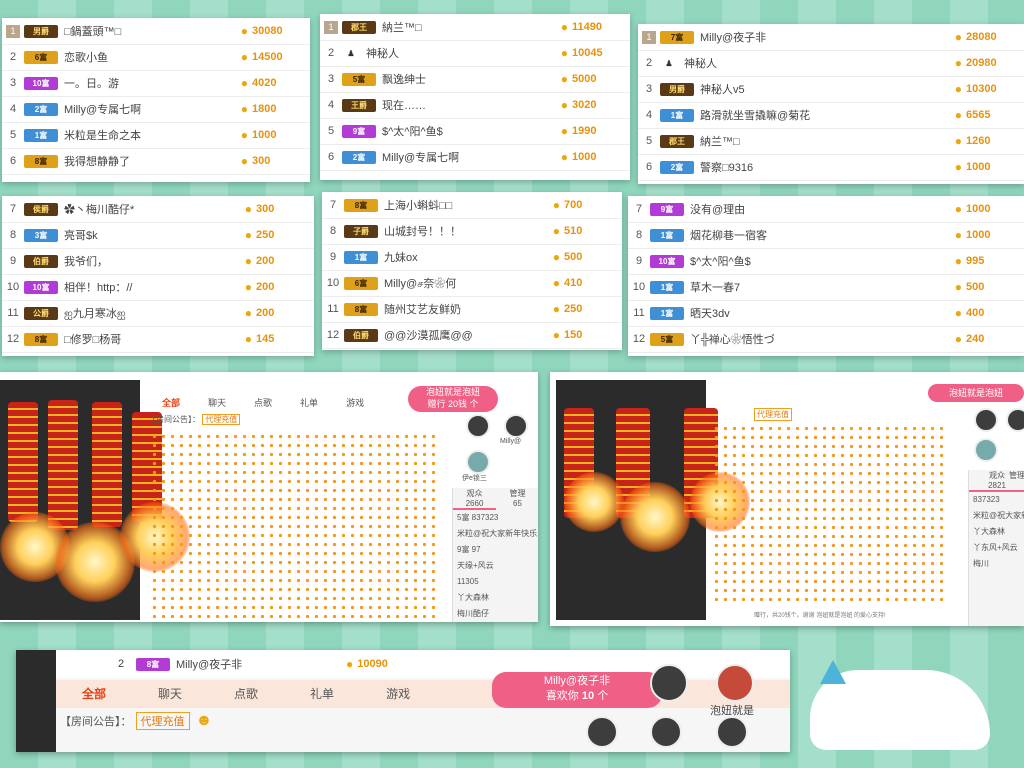 The image size is (1024, 768). Describe the element at coordinates (822, 313) in the screenshot. I see `user-name: 晒天3dv` at that location.